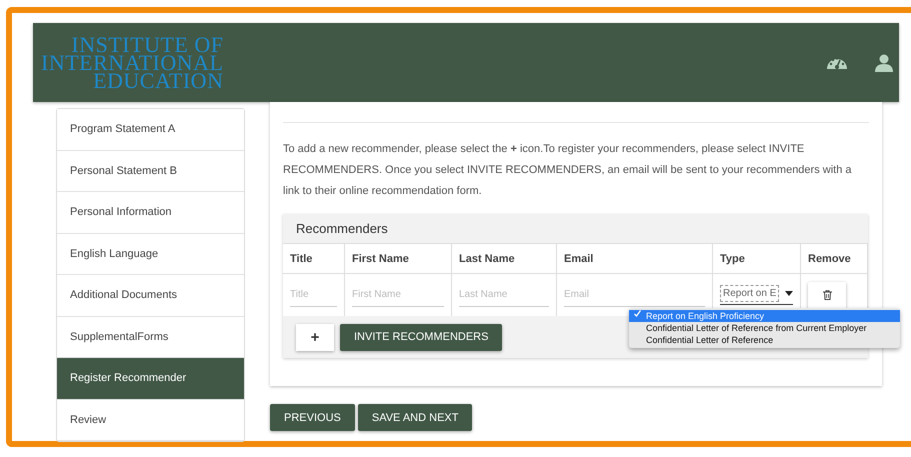 This screenshot has height=457, width=911. Describe the element at coordinates (150, 420) in the screenshot. I see `sidebar-item: Review` at that location.